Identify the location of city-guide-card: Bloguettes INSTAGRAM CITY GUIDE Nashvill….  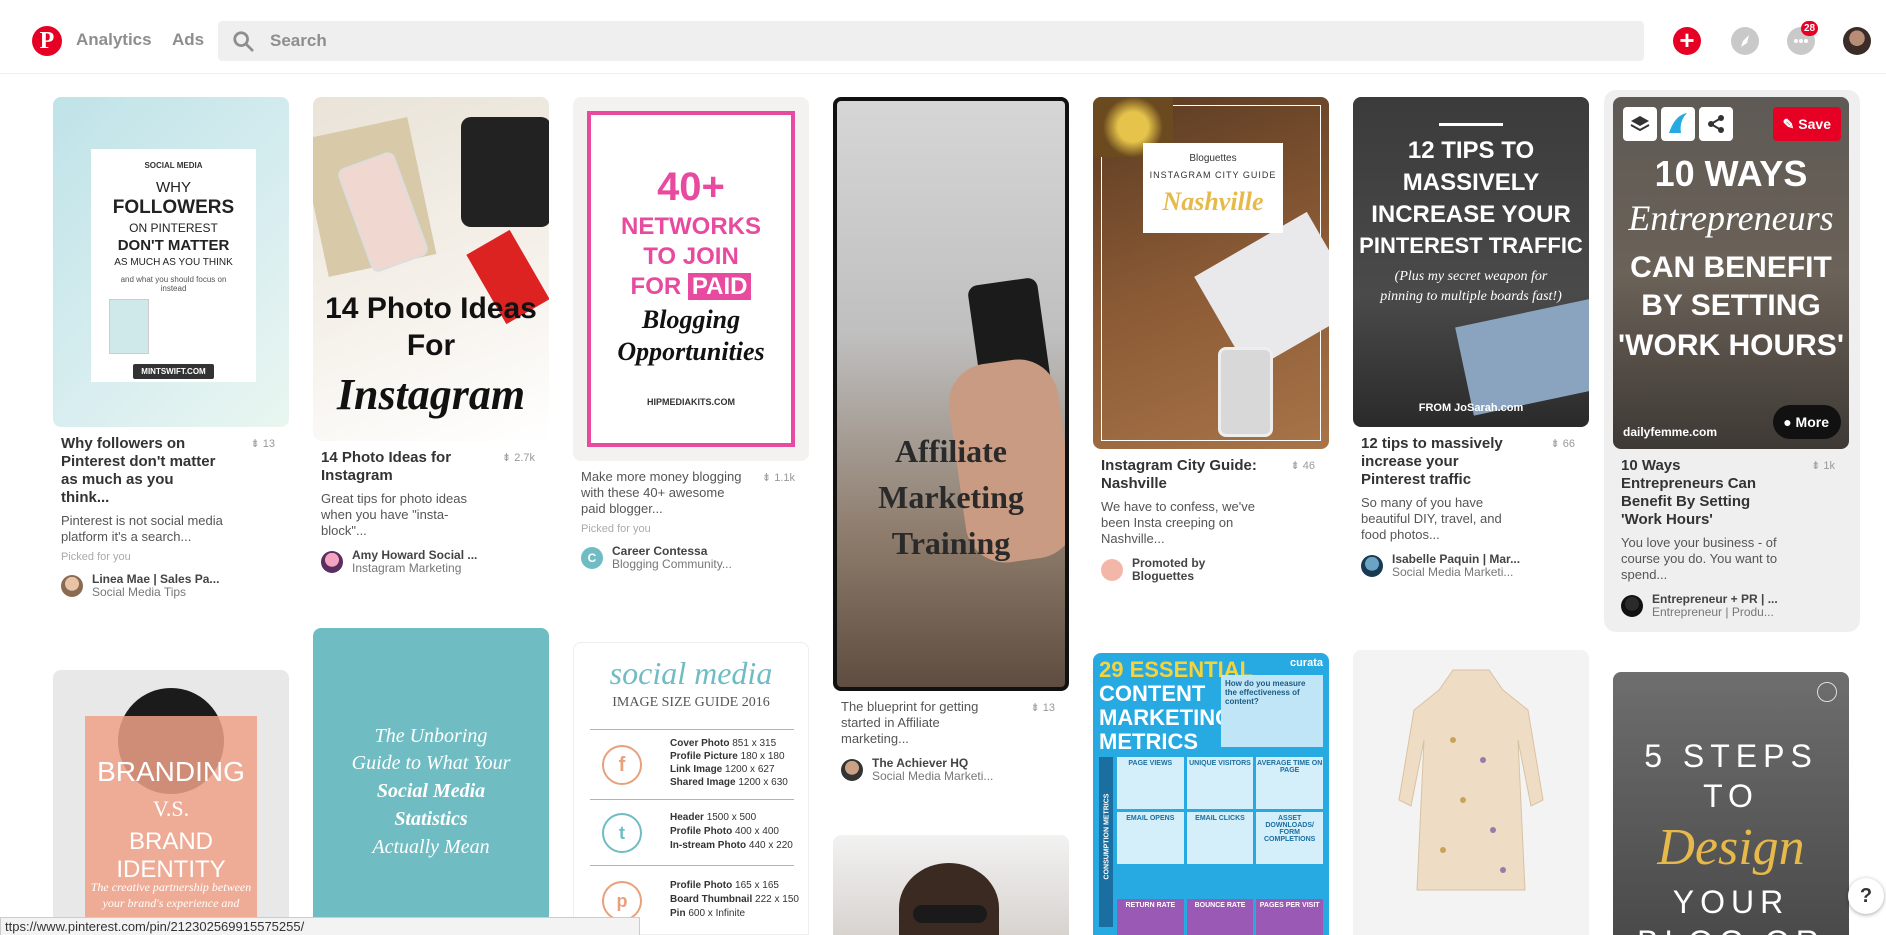
(1213, 188).